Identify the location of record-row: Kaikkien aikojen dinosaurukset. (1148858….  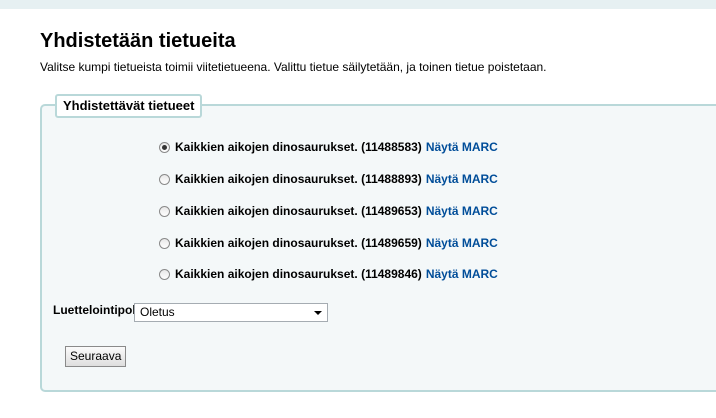
(328, 147).